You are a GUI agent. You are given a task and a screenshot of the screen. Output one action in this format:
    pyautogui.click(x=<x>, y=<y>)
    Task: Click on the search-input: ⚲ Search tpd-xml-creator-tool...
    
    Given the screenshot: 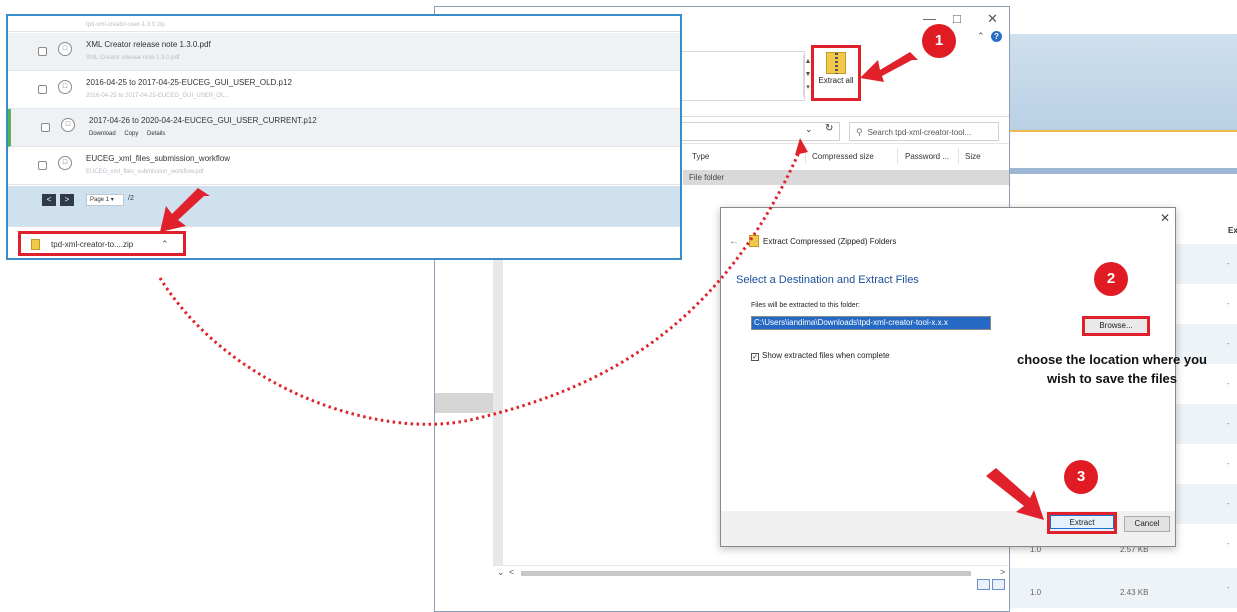 What is the action you would take?
    pyautogui.click(x=924, y=131)
    